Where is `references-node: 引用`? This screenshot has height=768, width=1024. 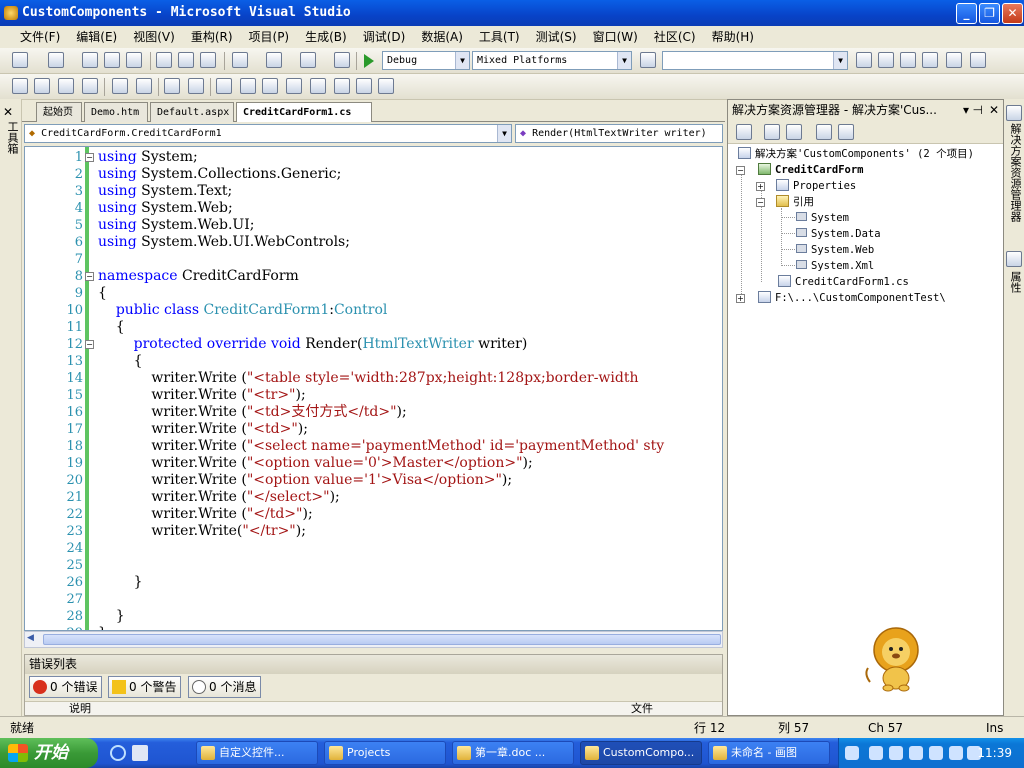 references-node: 引用 is located at coordinates (795, 202).